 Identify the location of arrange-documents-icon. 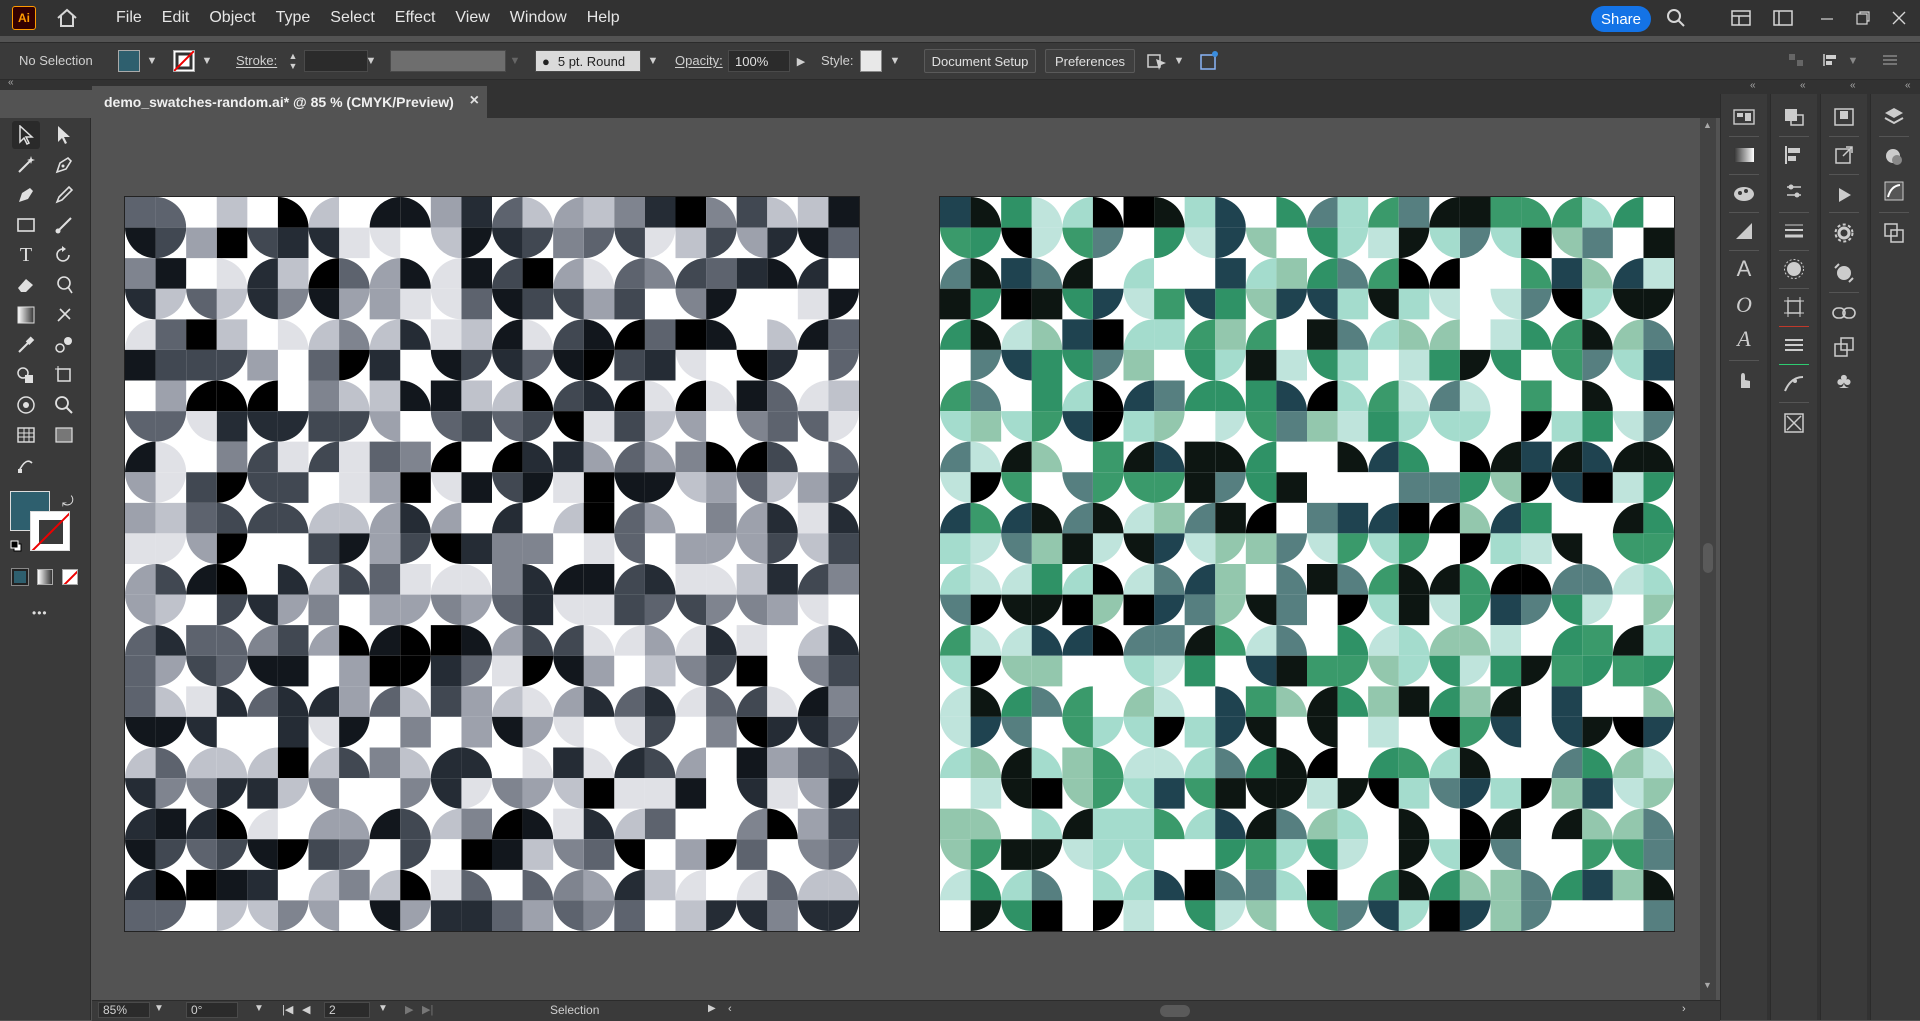
(1783, 18).